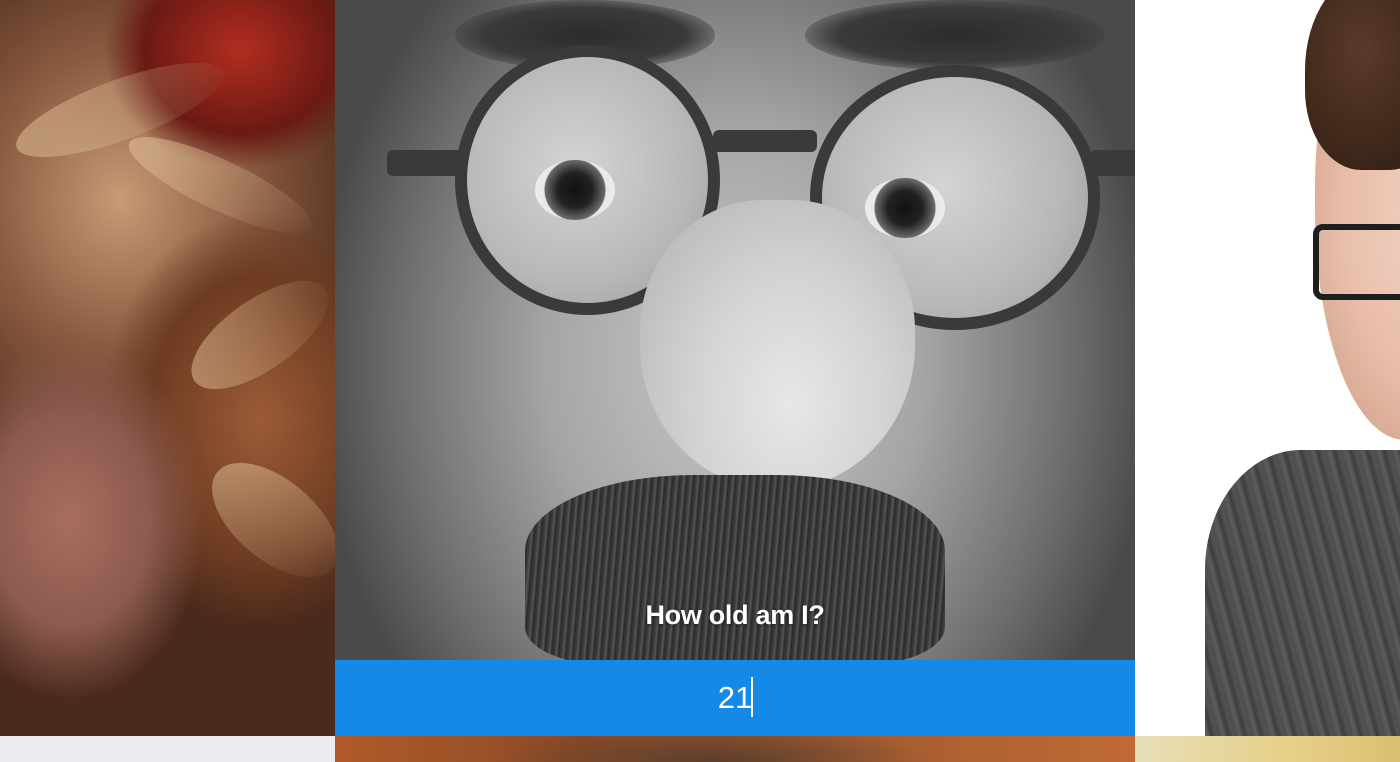 The image size is (1400, 762). I want to click on eye-left, so click(575, 190).